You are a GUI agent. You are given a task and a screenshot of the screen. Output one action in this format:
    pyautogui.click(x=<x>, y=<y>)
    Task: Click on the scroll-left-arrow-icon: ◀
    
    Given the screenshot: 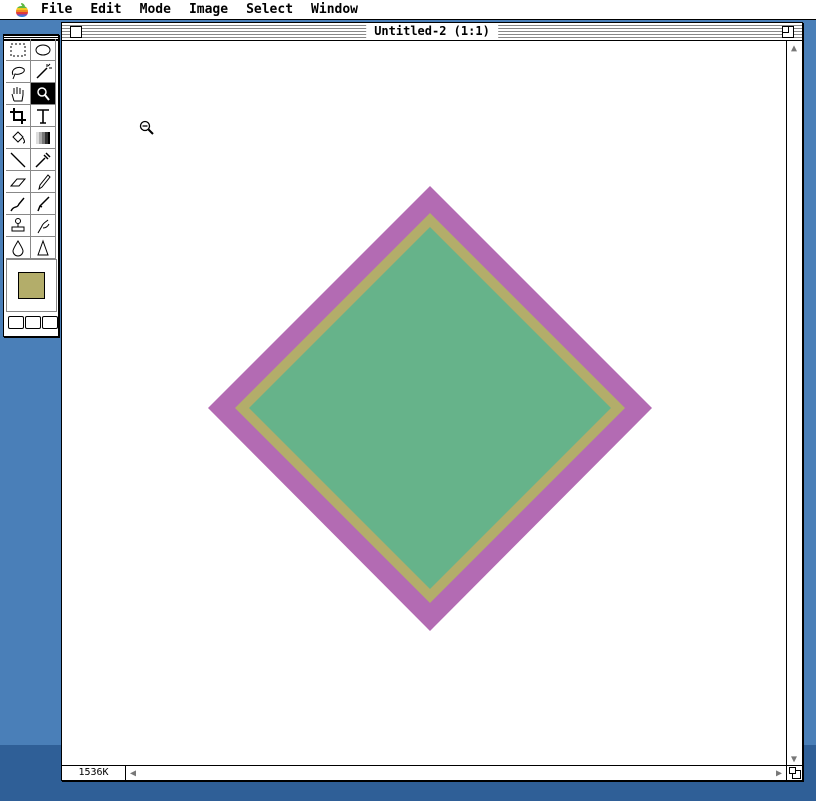 What is the action you would take?
    pyautogui.click(x=133, y=773)
    